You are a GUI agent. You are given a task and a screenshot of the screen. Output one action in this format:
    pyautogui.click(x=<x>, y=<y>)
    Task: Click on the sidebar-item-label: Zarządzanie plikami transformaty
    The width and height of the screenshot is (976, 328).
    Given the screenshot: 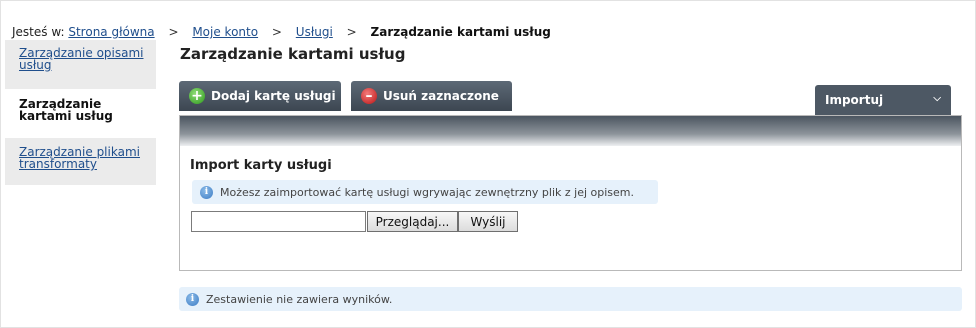 What is the action you would take?
    pyautogui.click(x=79, y=158)
    